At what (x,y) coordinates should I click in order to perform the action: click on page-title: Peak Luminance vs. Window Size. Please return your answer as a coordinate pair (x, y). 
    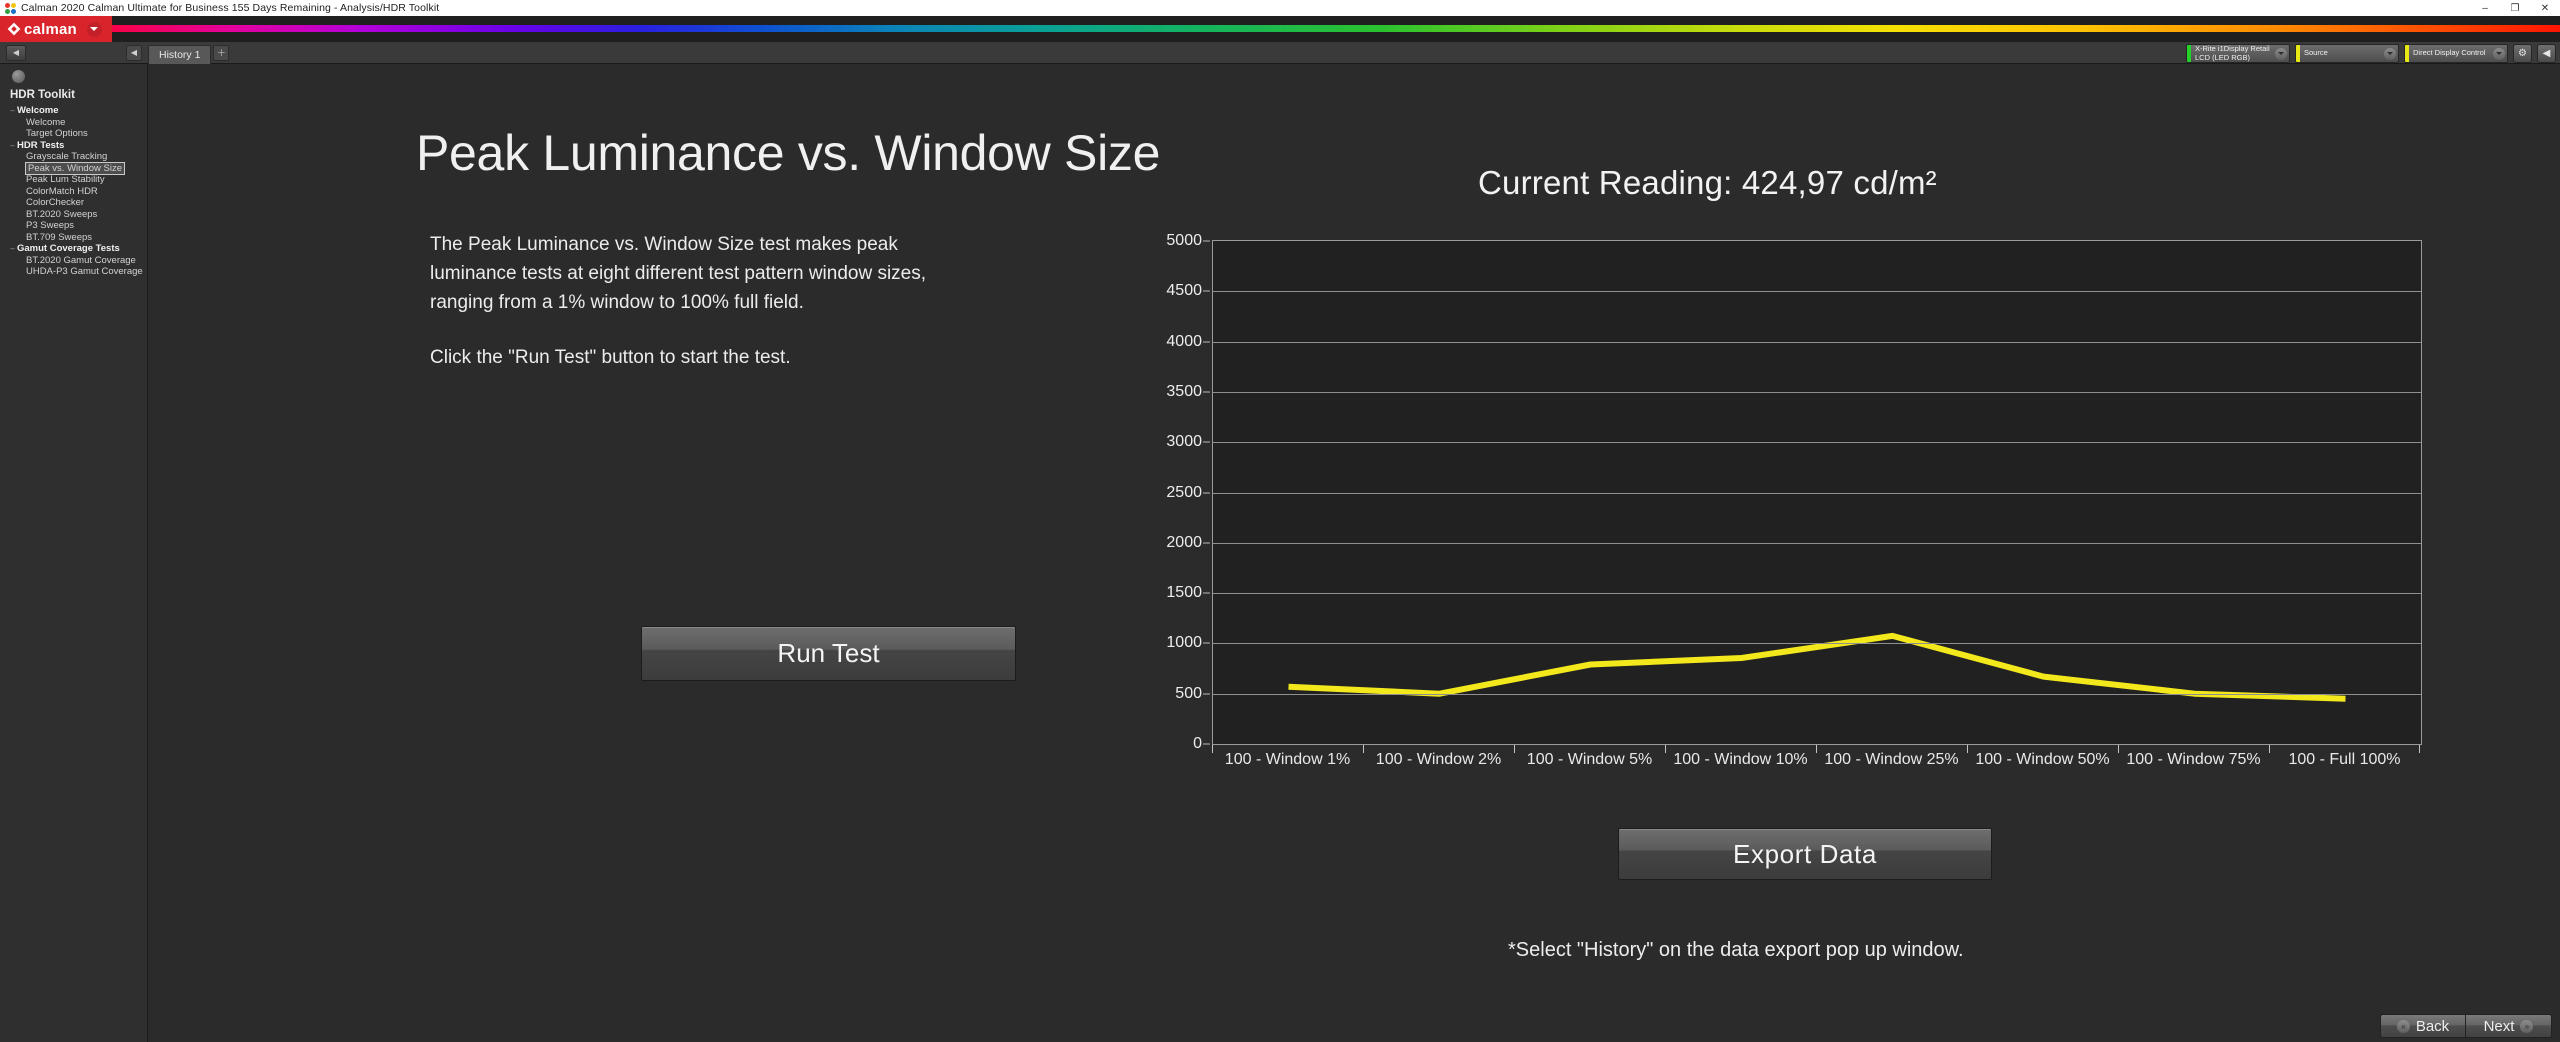
    Looking at the image, I should click on (788, 153).